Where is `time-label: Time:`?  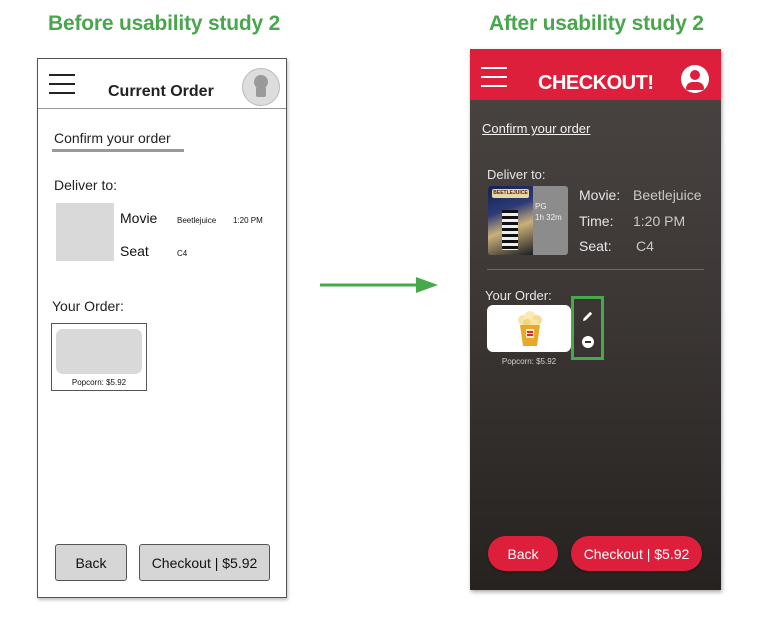 time-label: Time: is located at coordinates (596, 221).